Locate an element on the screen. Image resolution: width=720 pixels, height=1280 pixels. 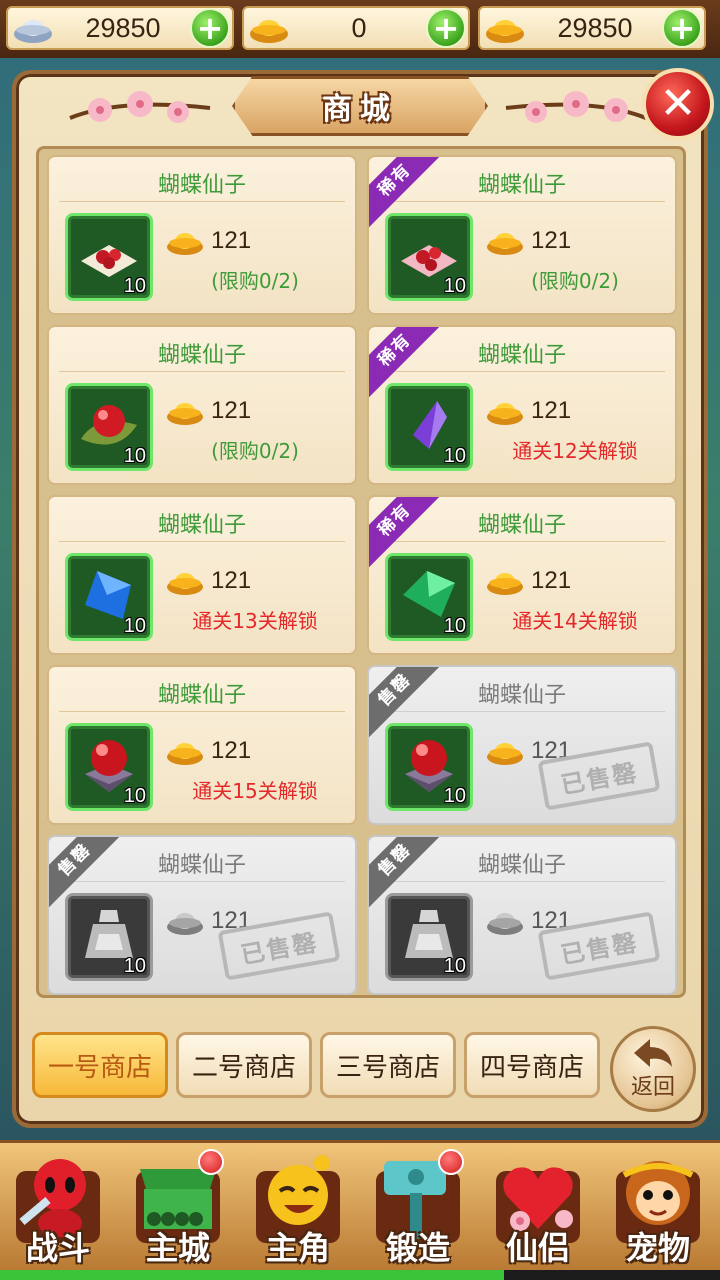
currency-gold-2: 29850 + is located at coordinates (592, 28).